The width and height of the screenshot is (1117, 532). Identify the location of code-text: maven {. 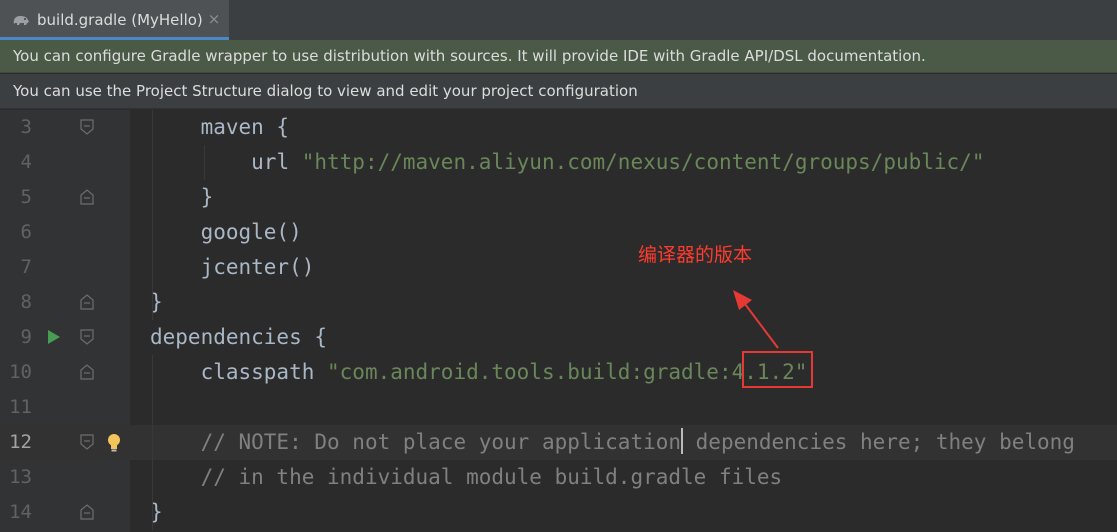
(220, 127).